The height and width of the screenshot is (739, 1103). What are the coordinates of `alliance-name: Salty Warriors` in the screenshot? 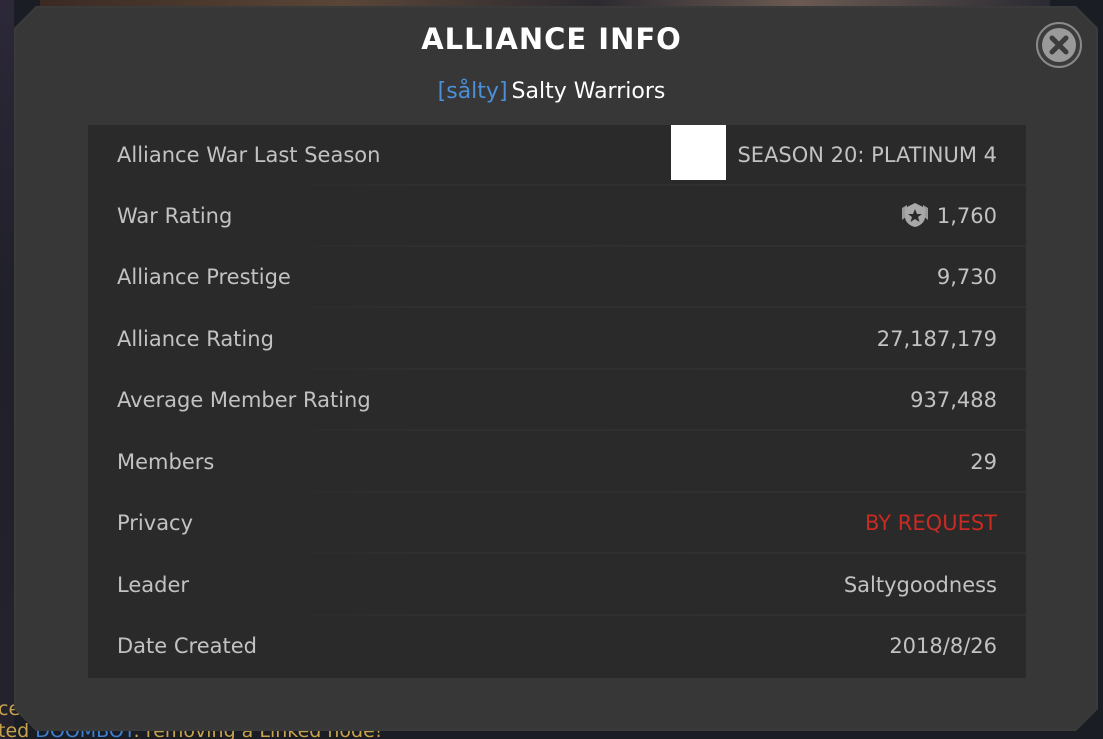 It's located at (588, 91).